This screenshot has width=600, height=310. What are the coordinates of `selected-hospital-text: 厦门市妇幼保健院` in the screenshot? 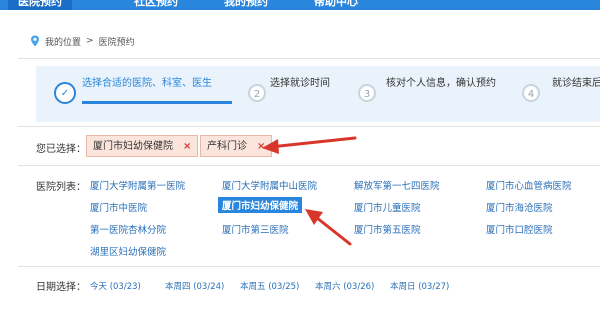 It's located at (133, 146).